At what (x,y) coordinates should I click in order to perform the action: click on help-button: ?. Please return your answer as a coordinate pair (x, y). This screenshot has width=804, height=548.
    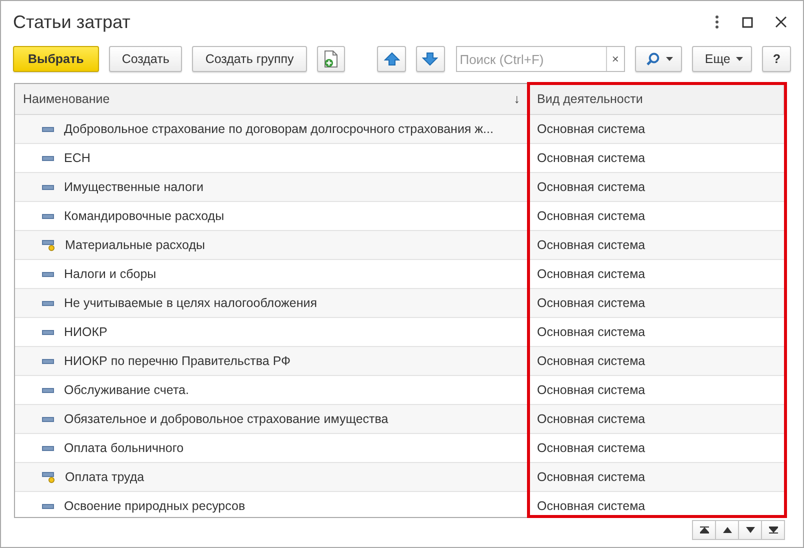
    Looking at the image, I should click on (776, 59).